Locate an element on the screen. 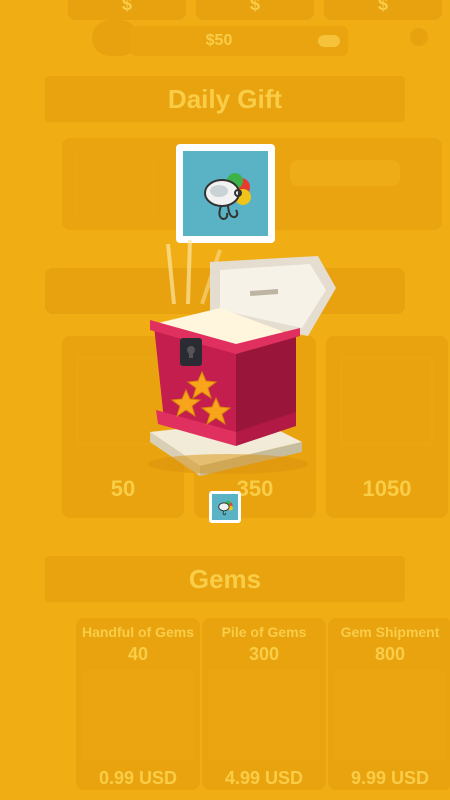 This screenshot has height=800, width=450. gem-pack-card-1: Handful of Gems 40 0.99 USD is located at coordinates (138, 704).